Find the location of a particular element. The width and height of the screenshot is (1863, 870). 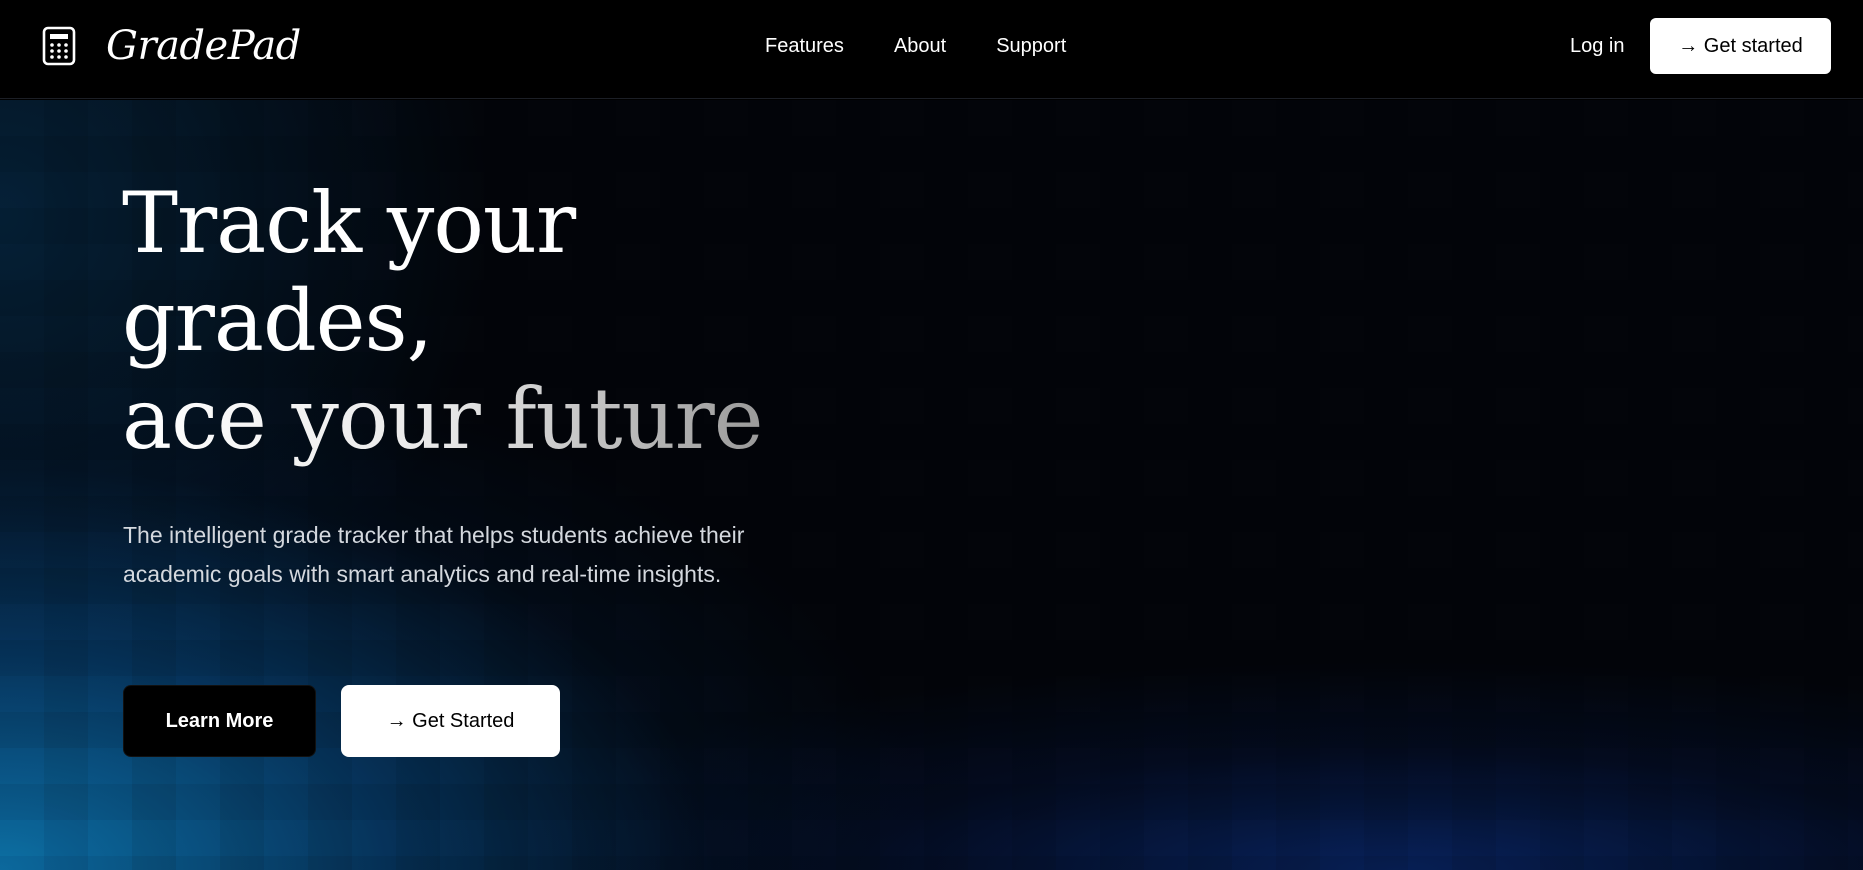

calculator-icon is located at coordinates (59, 46).